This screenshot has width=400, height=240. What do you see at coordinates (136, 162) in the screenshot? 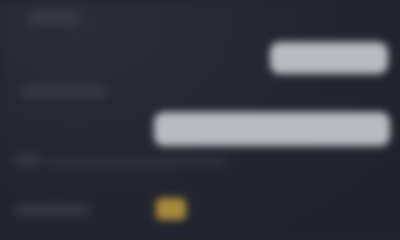
I see `row-3-line` at bounding box center [136, 162].